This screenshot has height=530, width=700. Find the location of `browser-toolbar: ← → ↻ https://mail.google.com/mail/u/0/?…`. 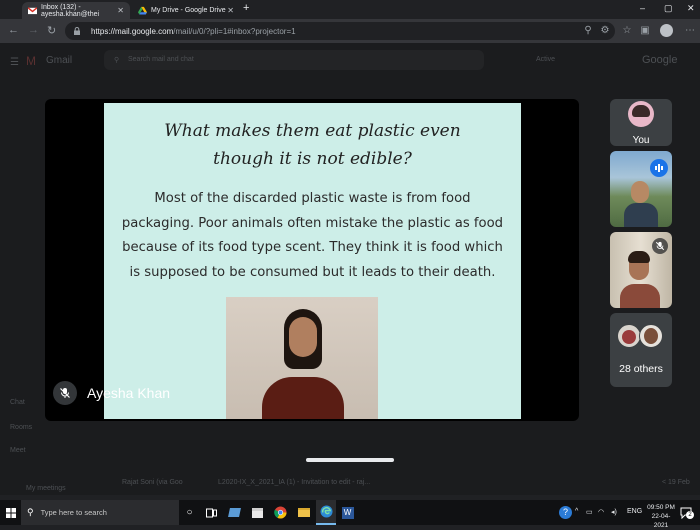

browser-toolbar: ← → ↻ https://mail.google.com/mail/u/0/?… is located at coordinates (350, 31).